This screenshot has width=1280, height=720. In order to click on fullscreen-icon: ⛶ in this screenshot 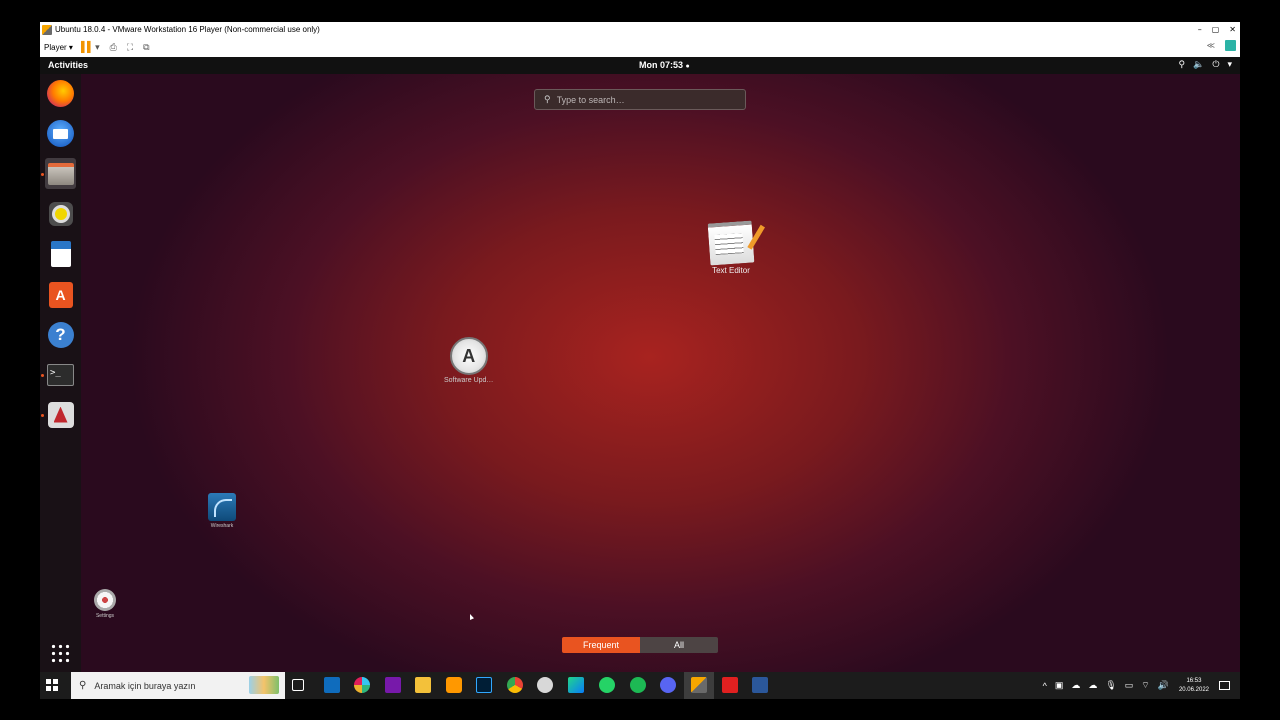, I will do `click(130, 47)`.